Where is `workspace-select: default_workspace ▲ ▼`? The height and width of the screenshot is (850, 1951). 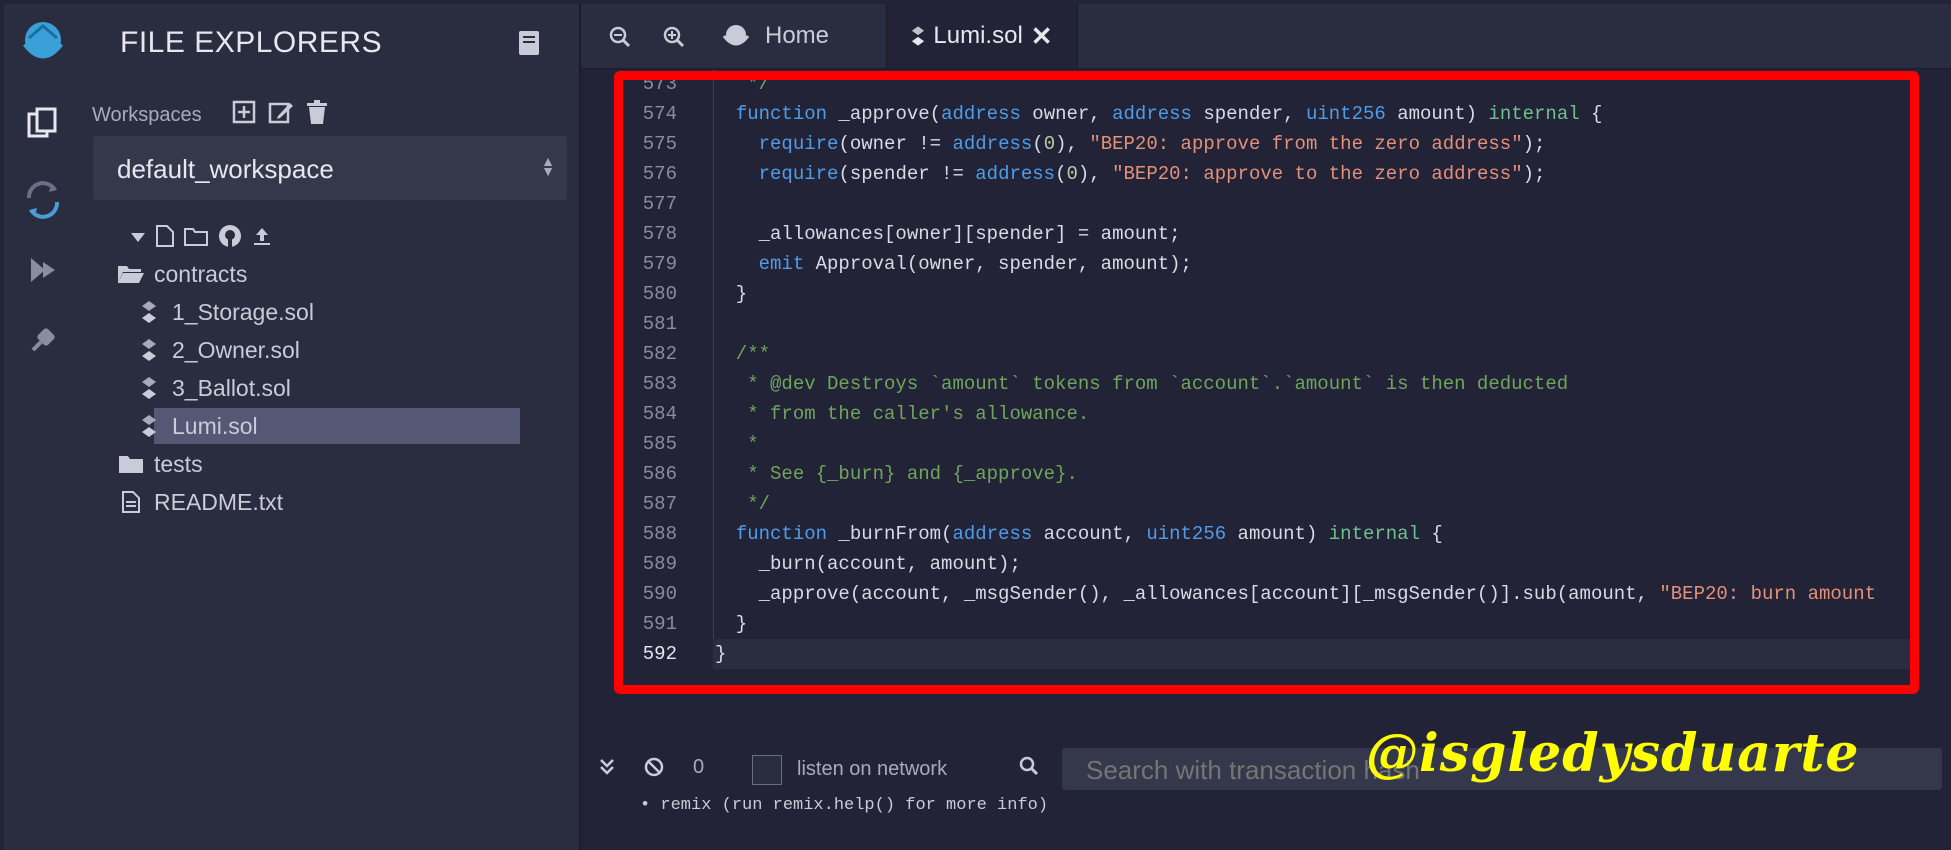 workspace-select: default_workspace ▲ ▼ is located at coordinates (330, 168).